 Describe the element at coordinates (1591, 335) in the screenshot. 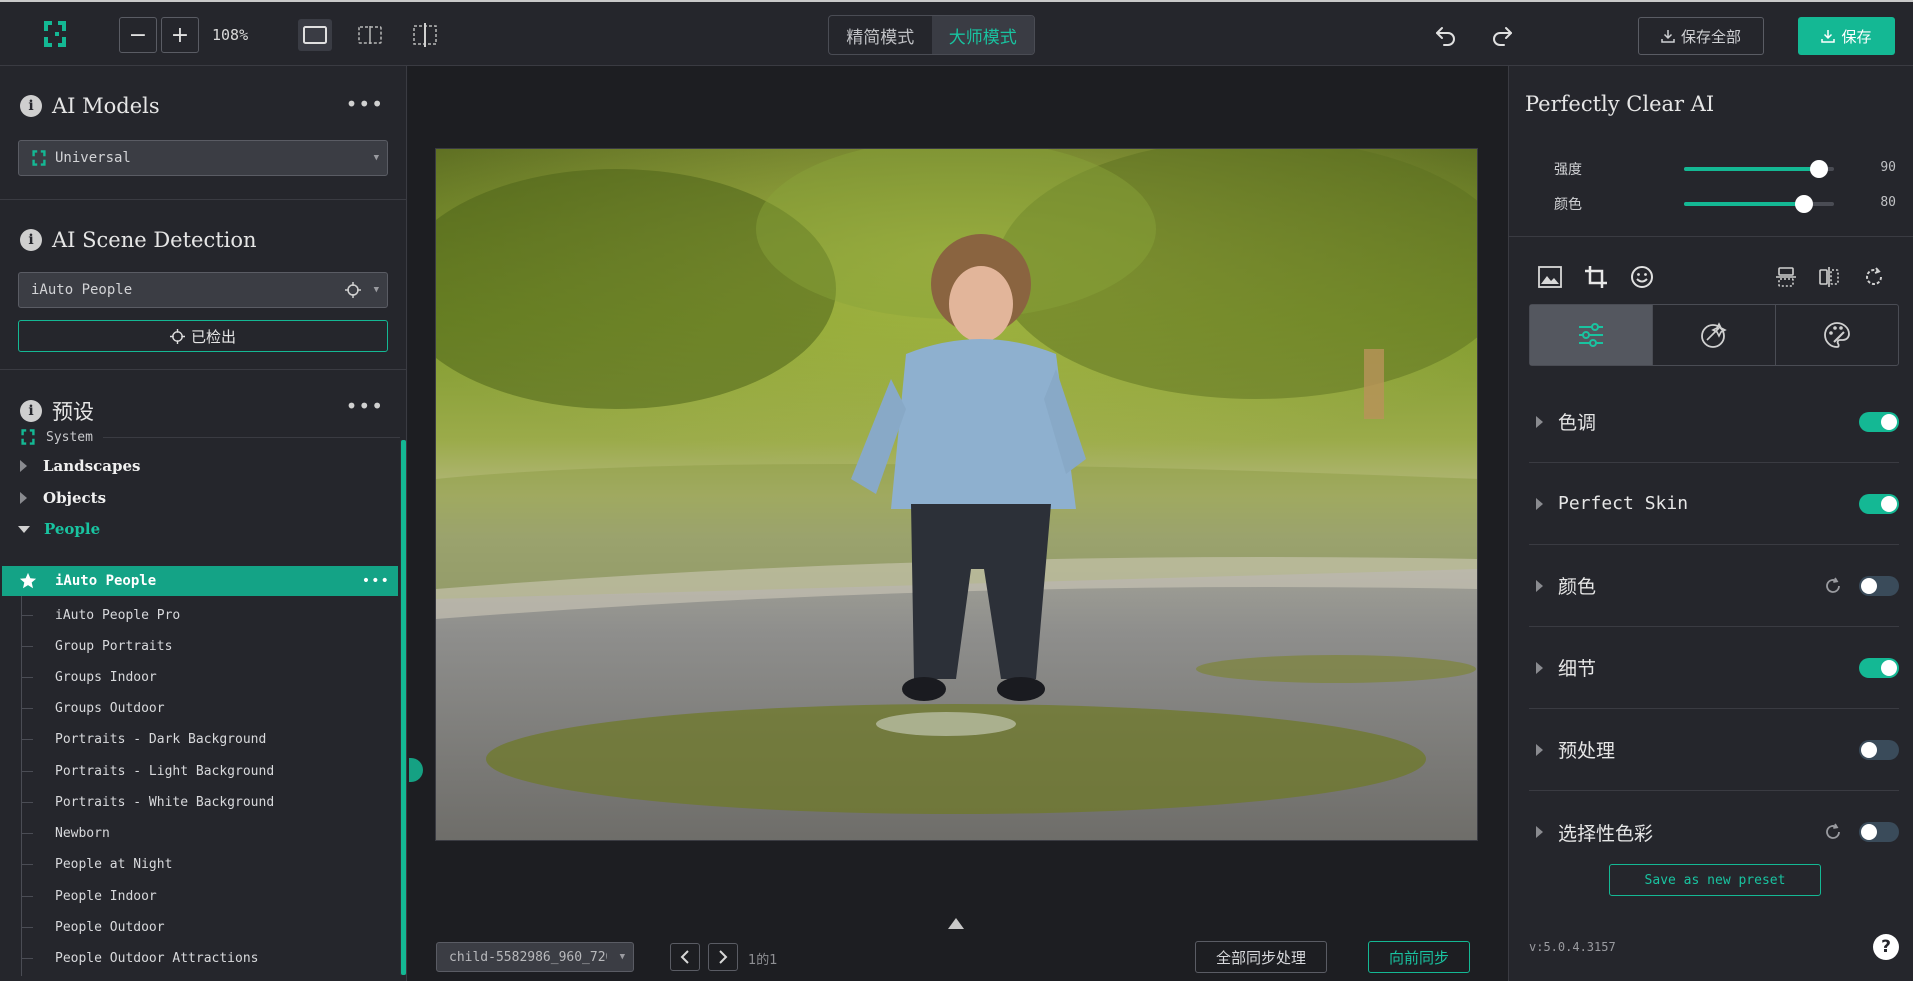

I see `tab-adjust` at that location.